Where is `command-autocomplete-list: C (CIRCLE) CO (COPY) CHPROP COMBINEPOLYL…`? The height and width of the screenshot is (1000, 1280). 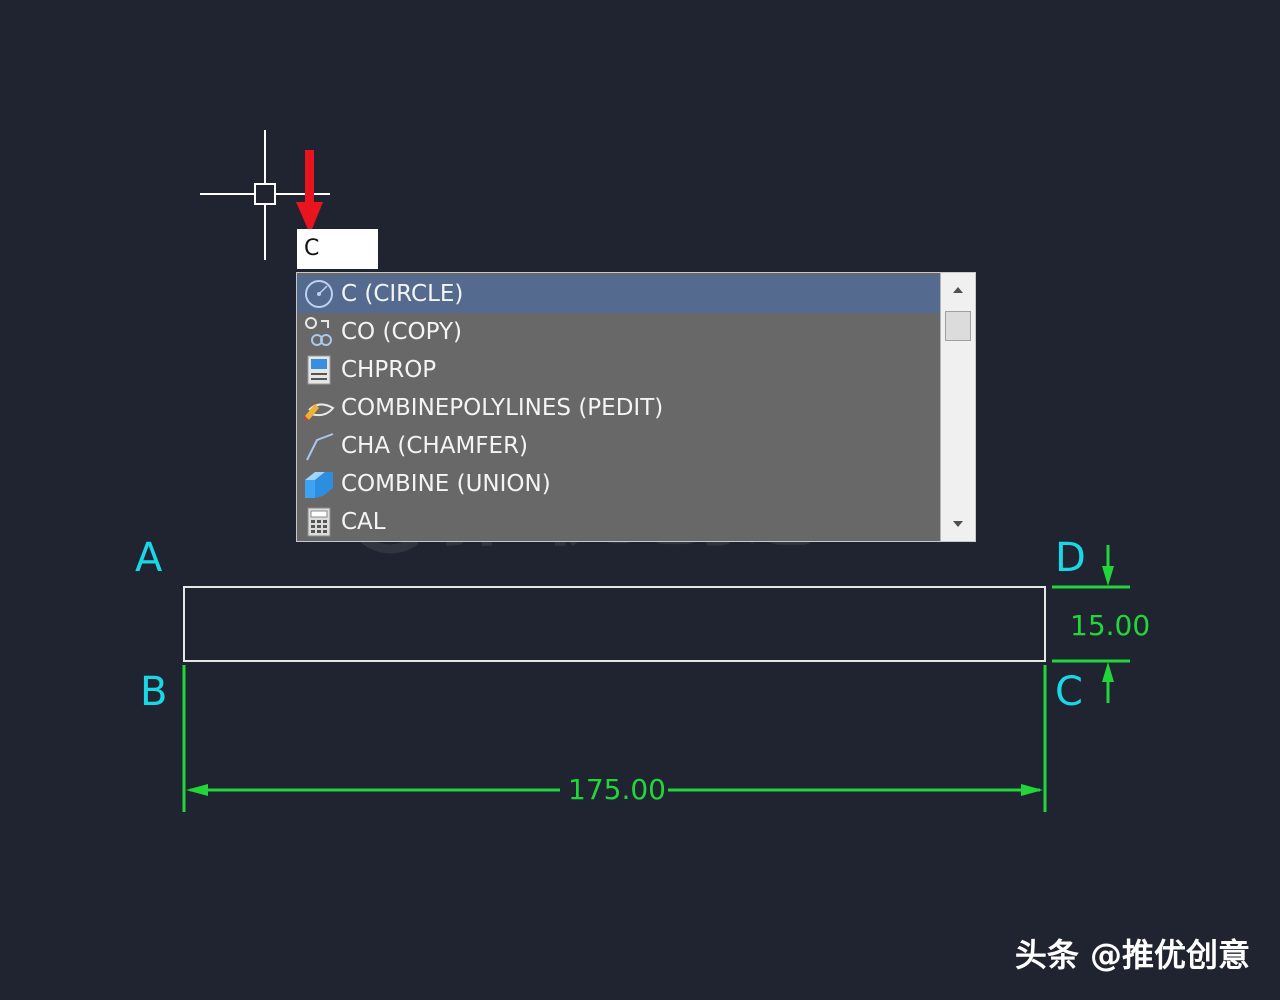 command-autocomplete-list: C (CIRCLE) CO (COPY) CHPROP COMBINEPOLYL… is located at coordinates (636, 407).